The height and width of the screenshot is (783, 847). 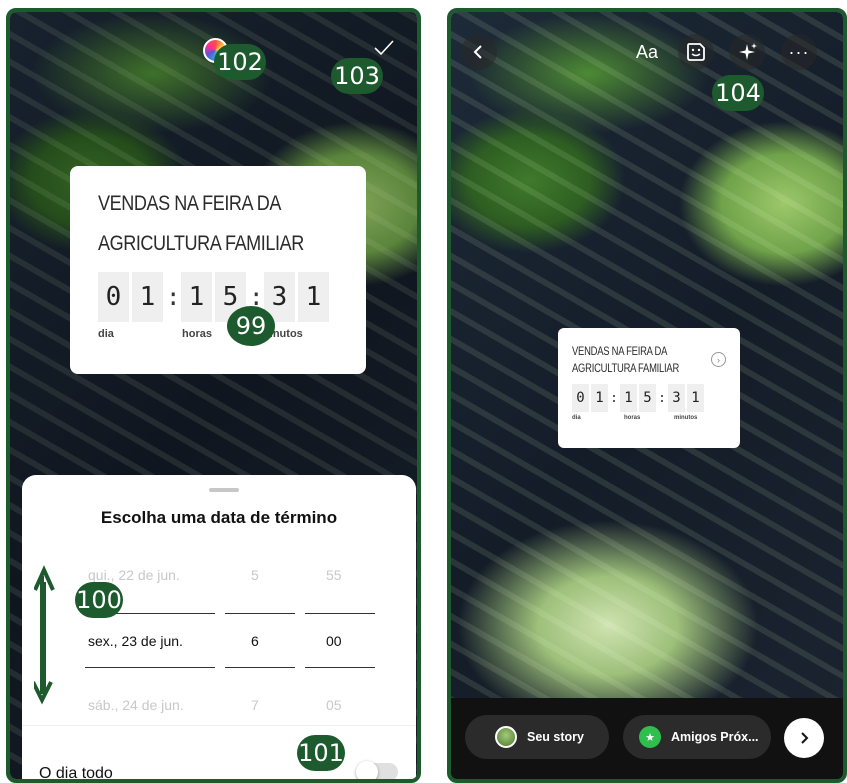 I want to click on annotation-badge: 99, so click(x=251, y=326).